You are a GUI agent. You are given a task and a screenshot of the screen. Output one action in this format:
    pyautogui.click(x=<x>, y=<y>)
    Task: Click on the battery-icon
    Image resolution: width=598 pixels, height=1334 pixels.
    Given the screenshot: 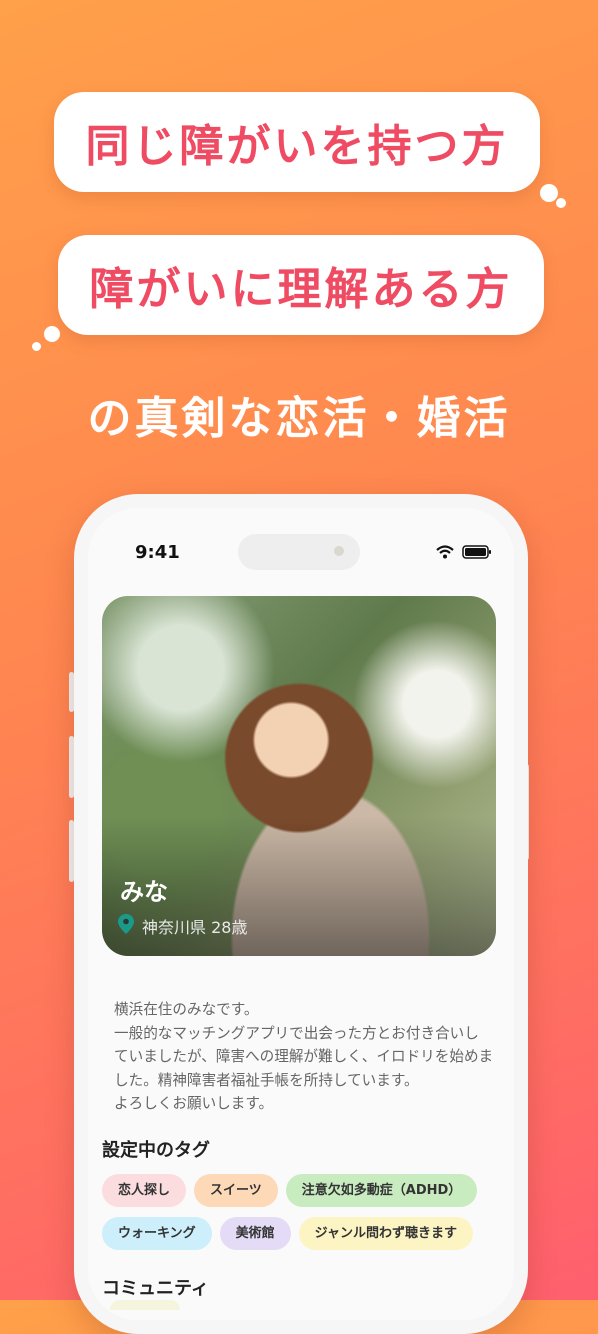 What is the action you would take?
    pyautogui.click(x=477, y=553)
    